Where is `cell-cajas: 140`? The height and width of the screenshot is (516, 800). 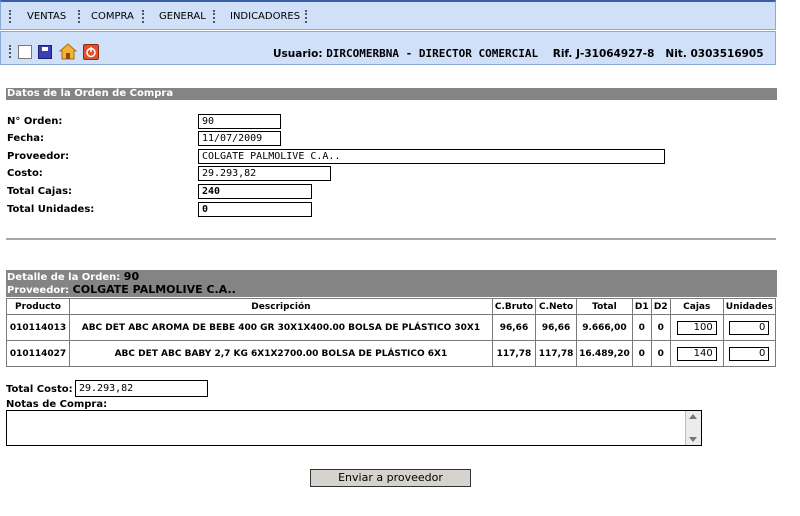 cell-cajas: 140 is located at coordinates (696, 353).